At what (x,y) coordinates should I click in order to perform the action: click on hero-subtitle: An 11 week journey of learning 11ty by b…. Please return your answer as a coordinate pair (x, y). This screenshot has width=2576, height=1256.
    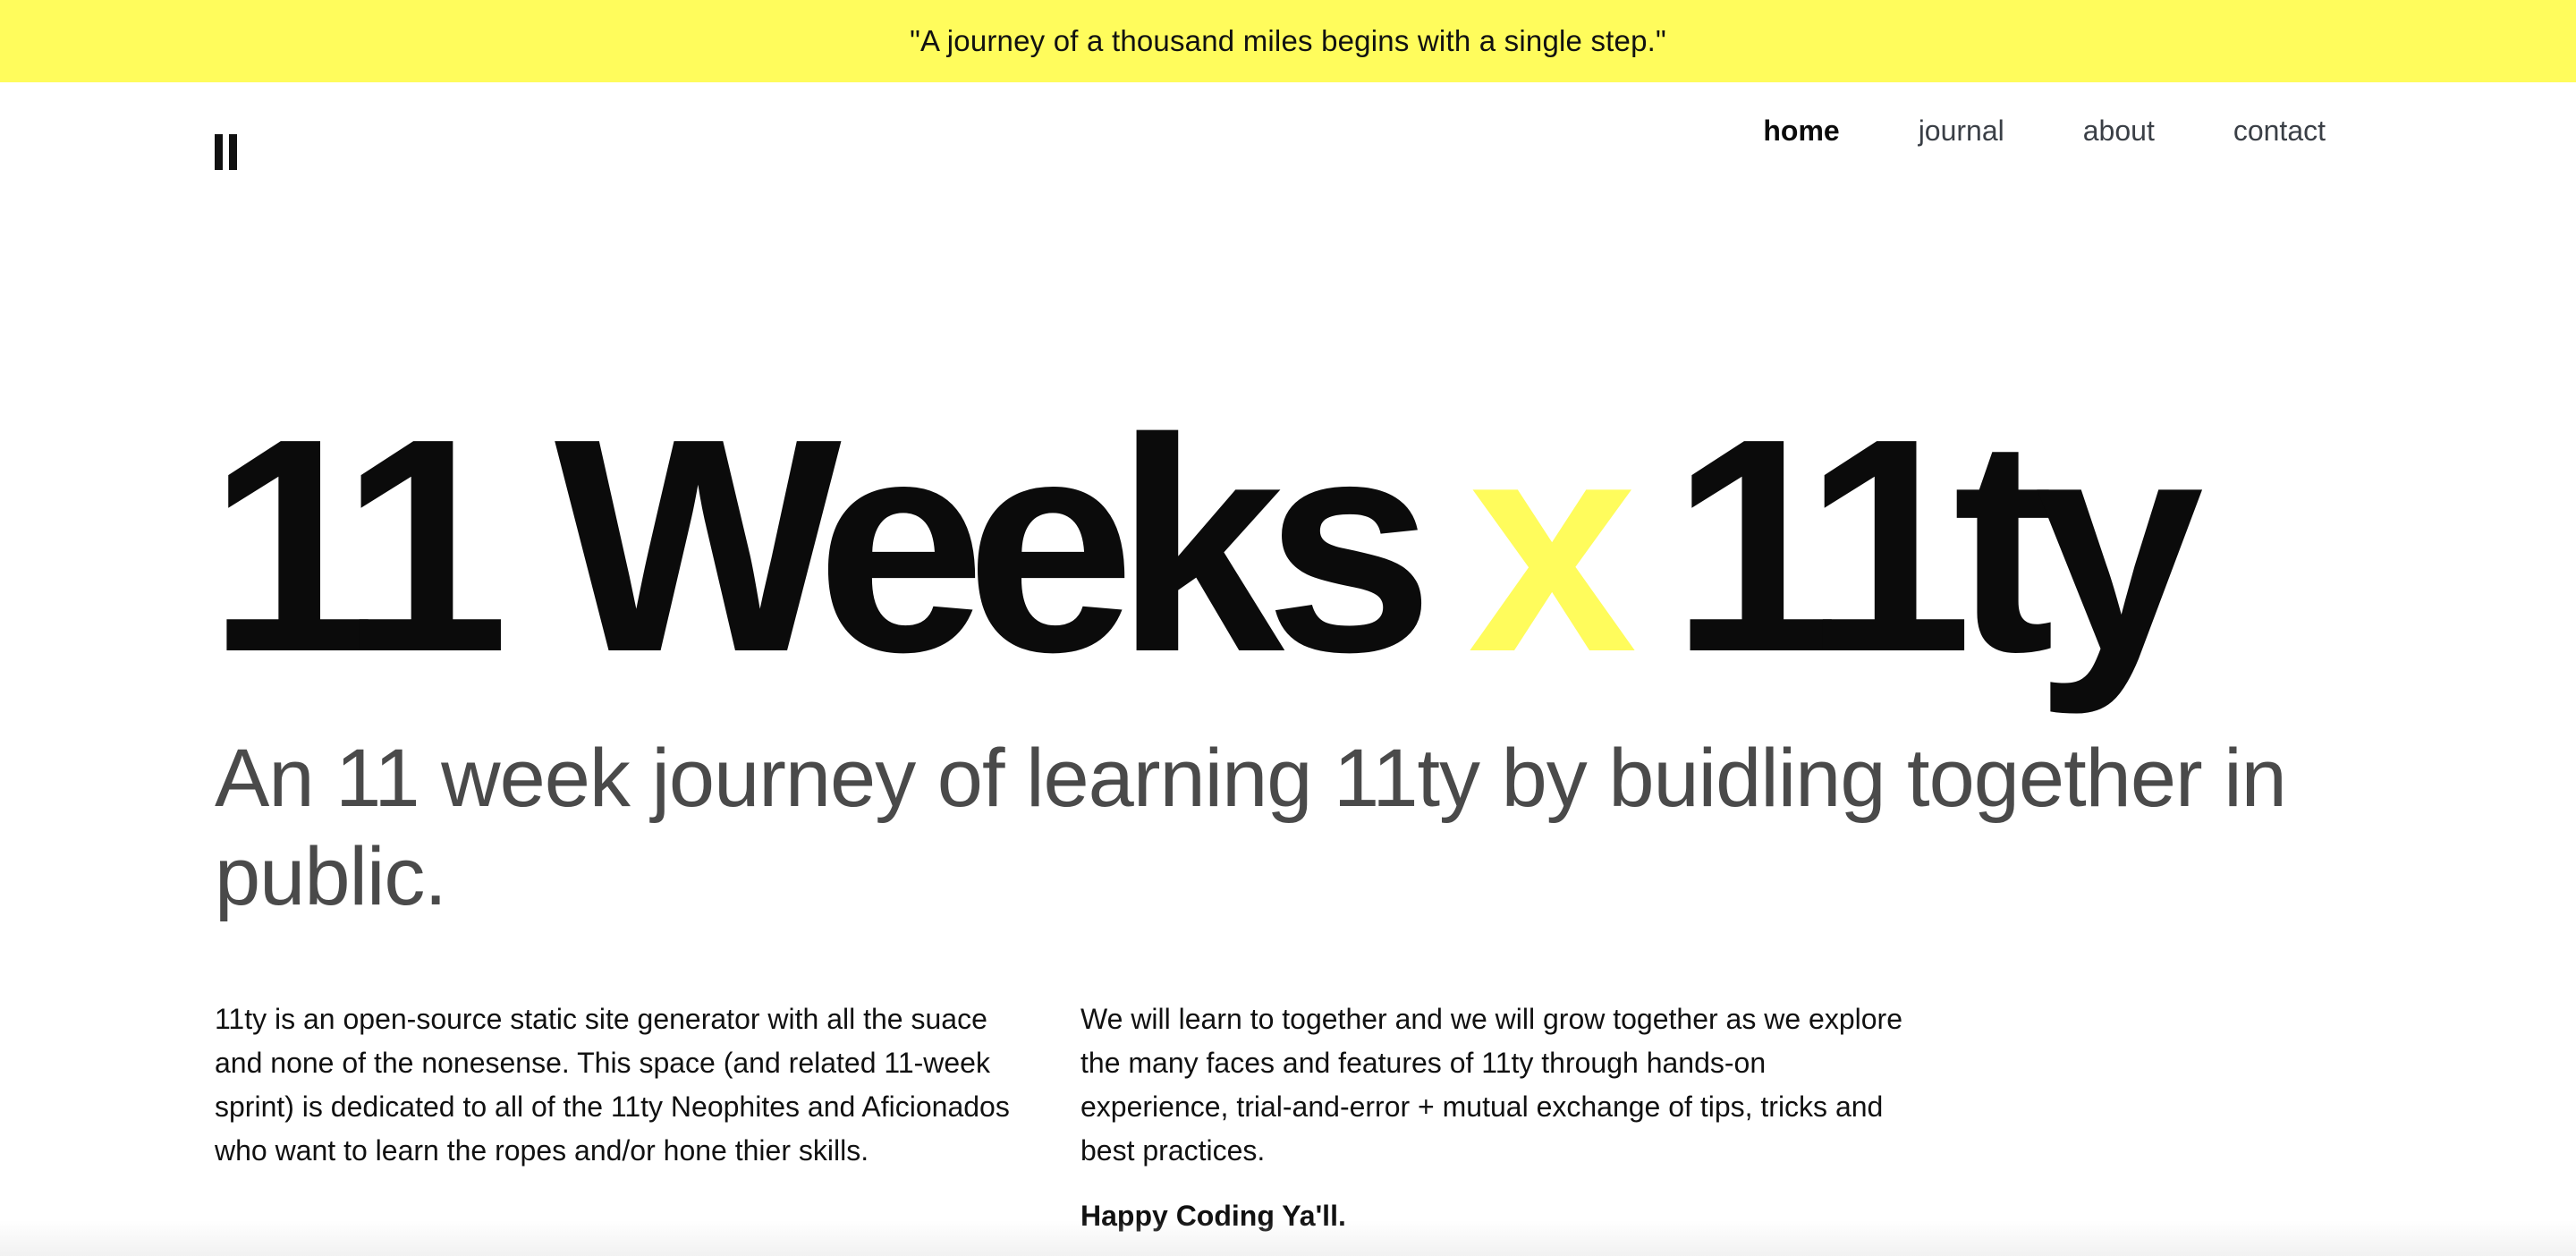
    Looking at the image, I should click on (1251, 827).